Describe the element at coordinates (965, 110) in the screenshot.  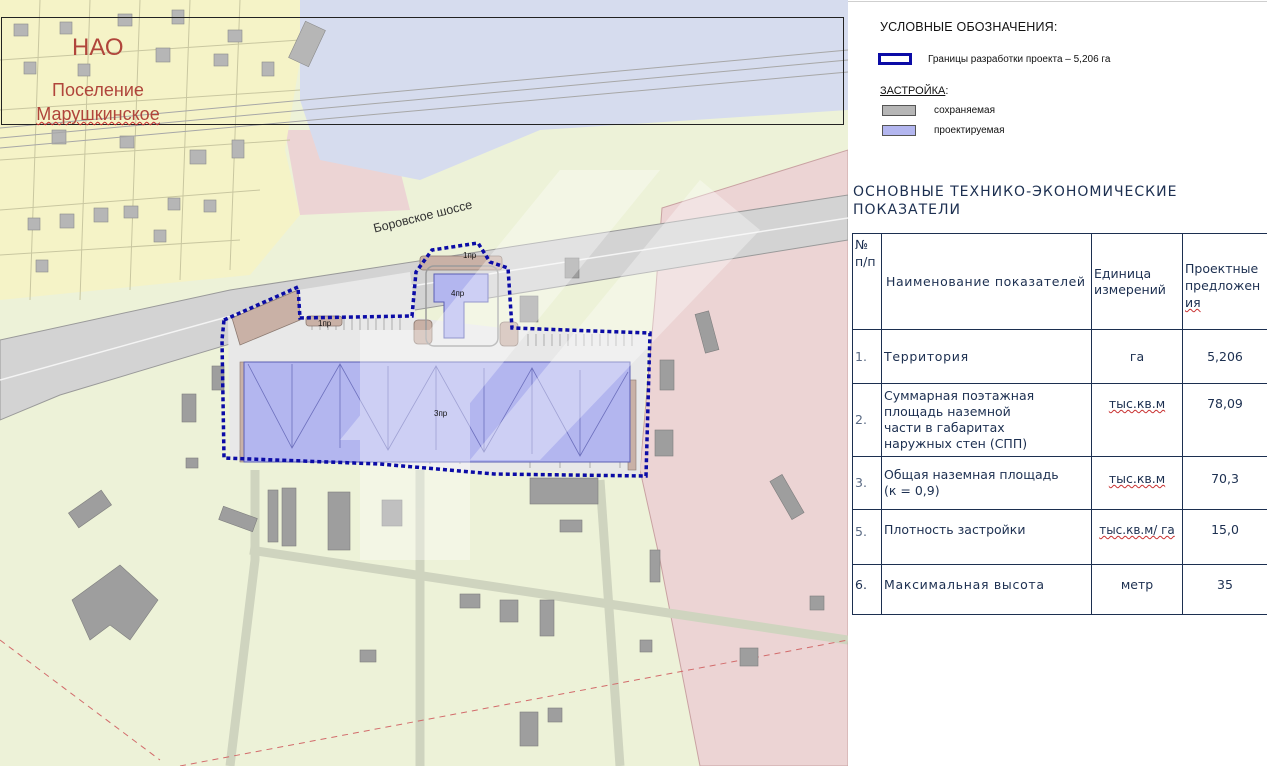
I see `kept-label: сохраняемая` at that location.